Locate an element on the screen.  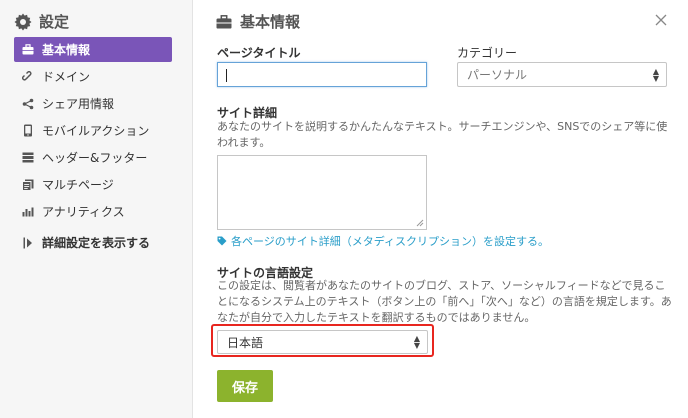
show-advanced-settings: 詳細設定を表示する is located at coordinates (93, 242).